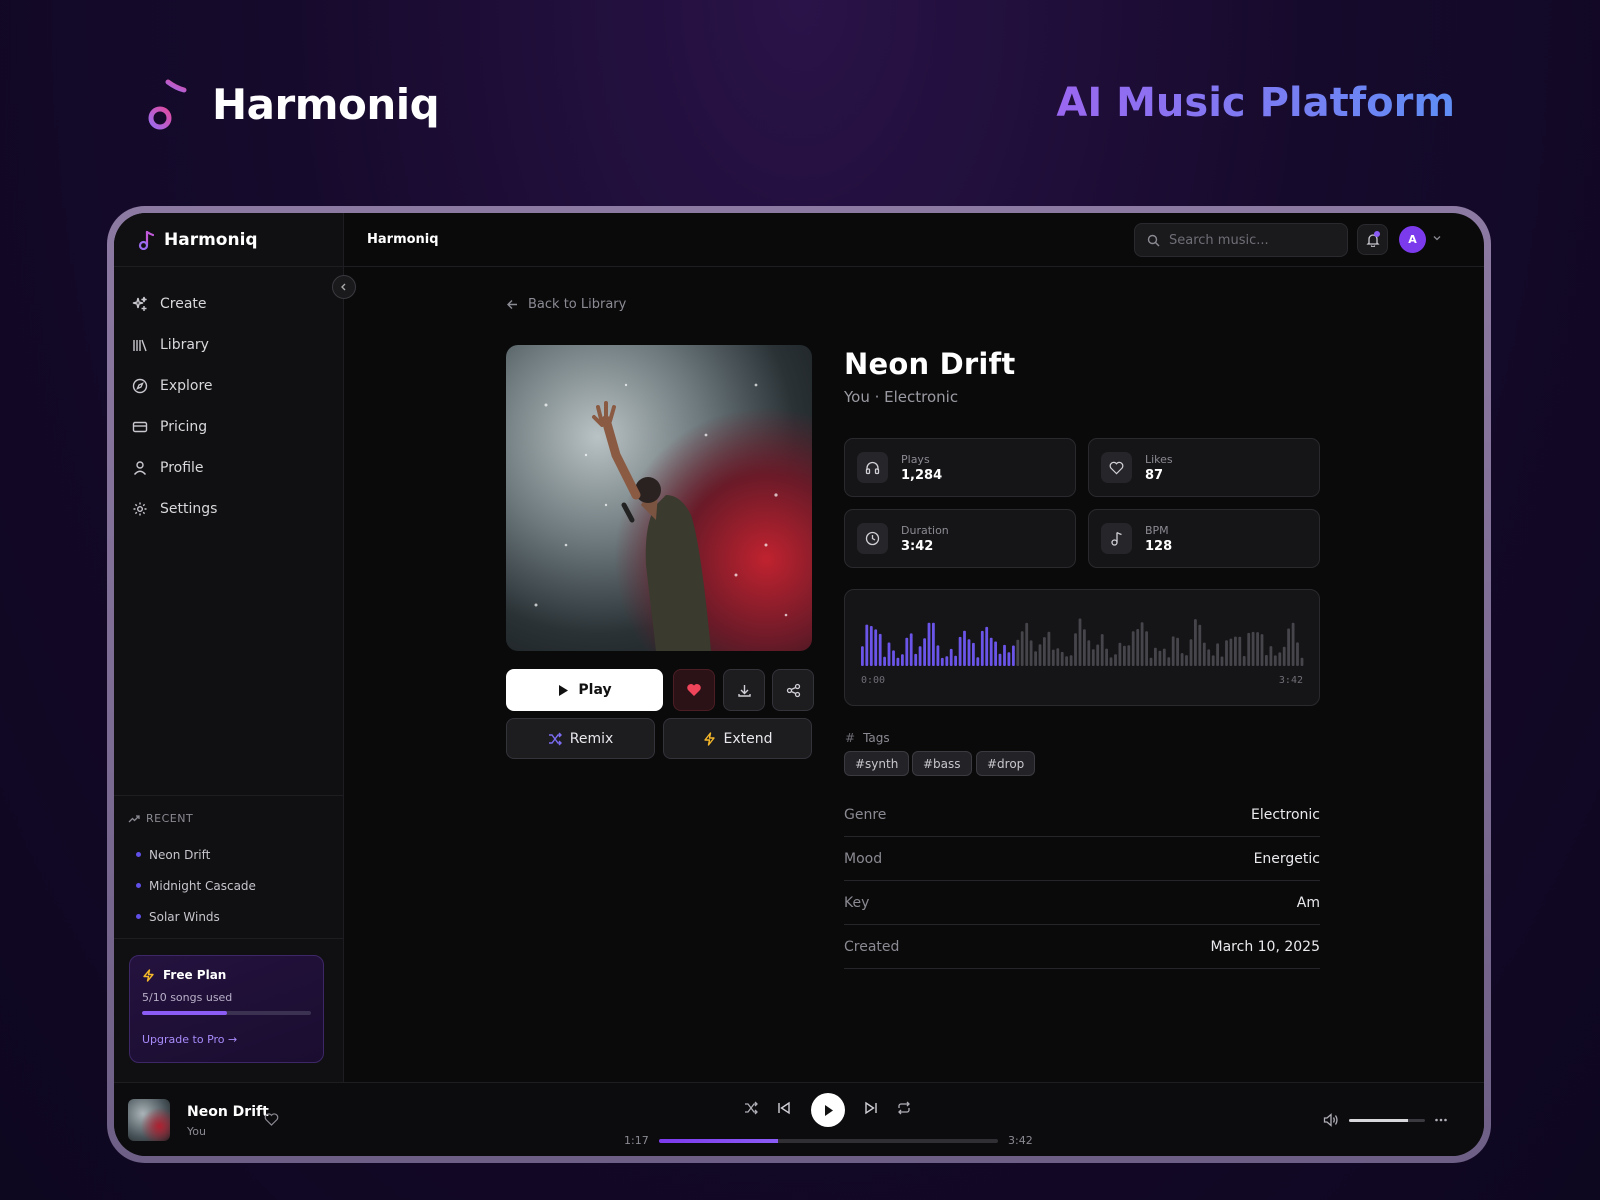 Image resolution: width=1600 pixels, height=1200 pixels. I want to click on page-title: Harmoniq, so click(403, 239).